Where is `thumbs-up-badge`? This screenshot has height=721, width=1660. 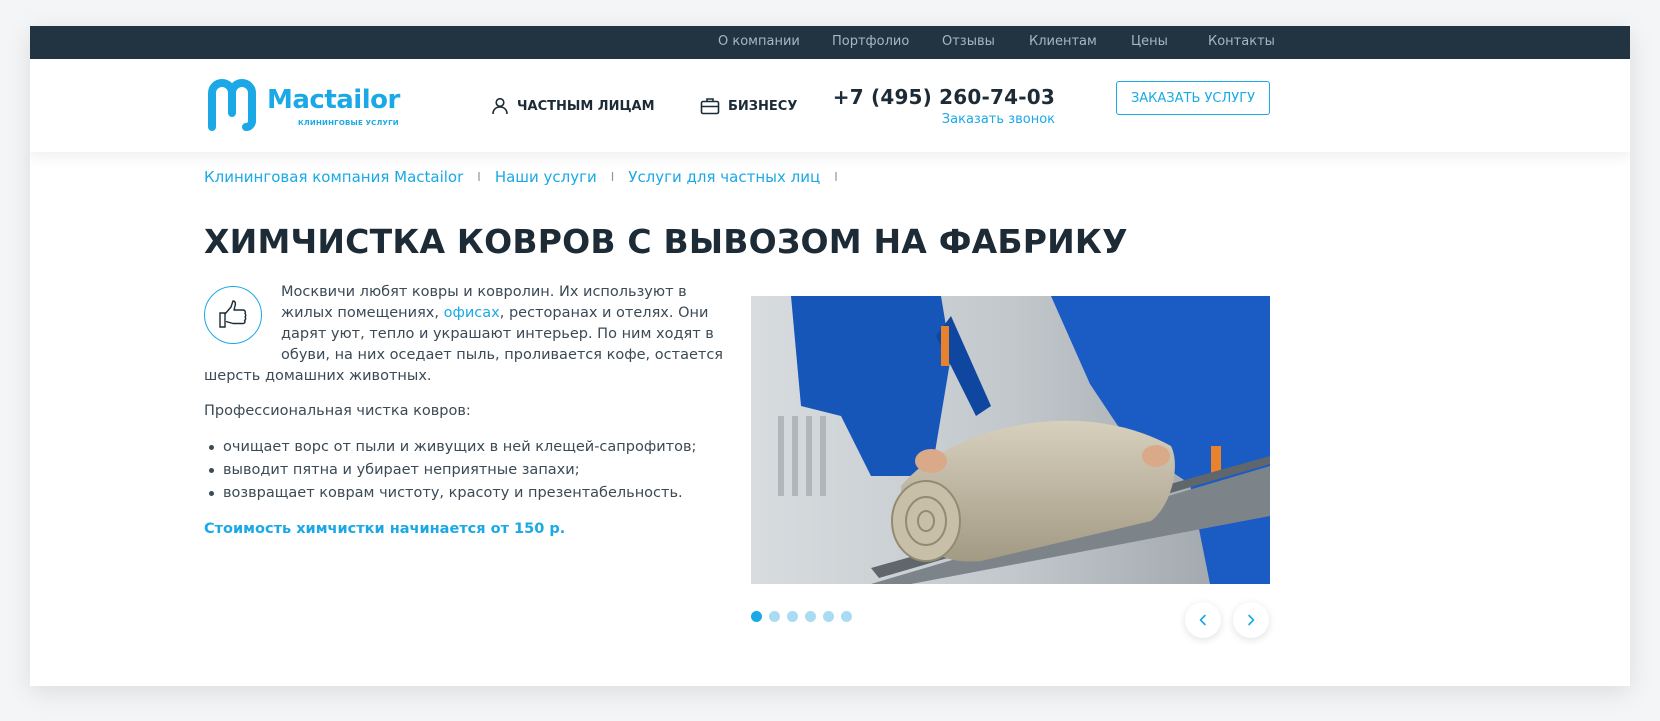 thumbs-up-badge is located at coordinates (233, 315).